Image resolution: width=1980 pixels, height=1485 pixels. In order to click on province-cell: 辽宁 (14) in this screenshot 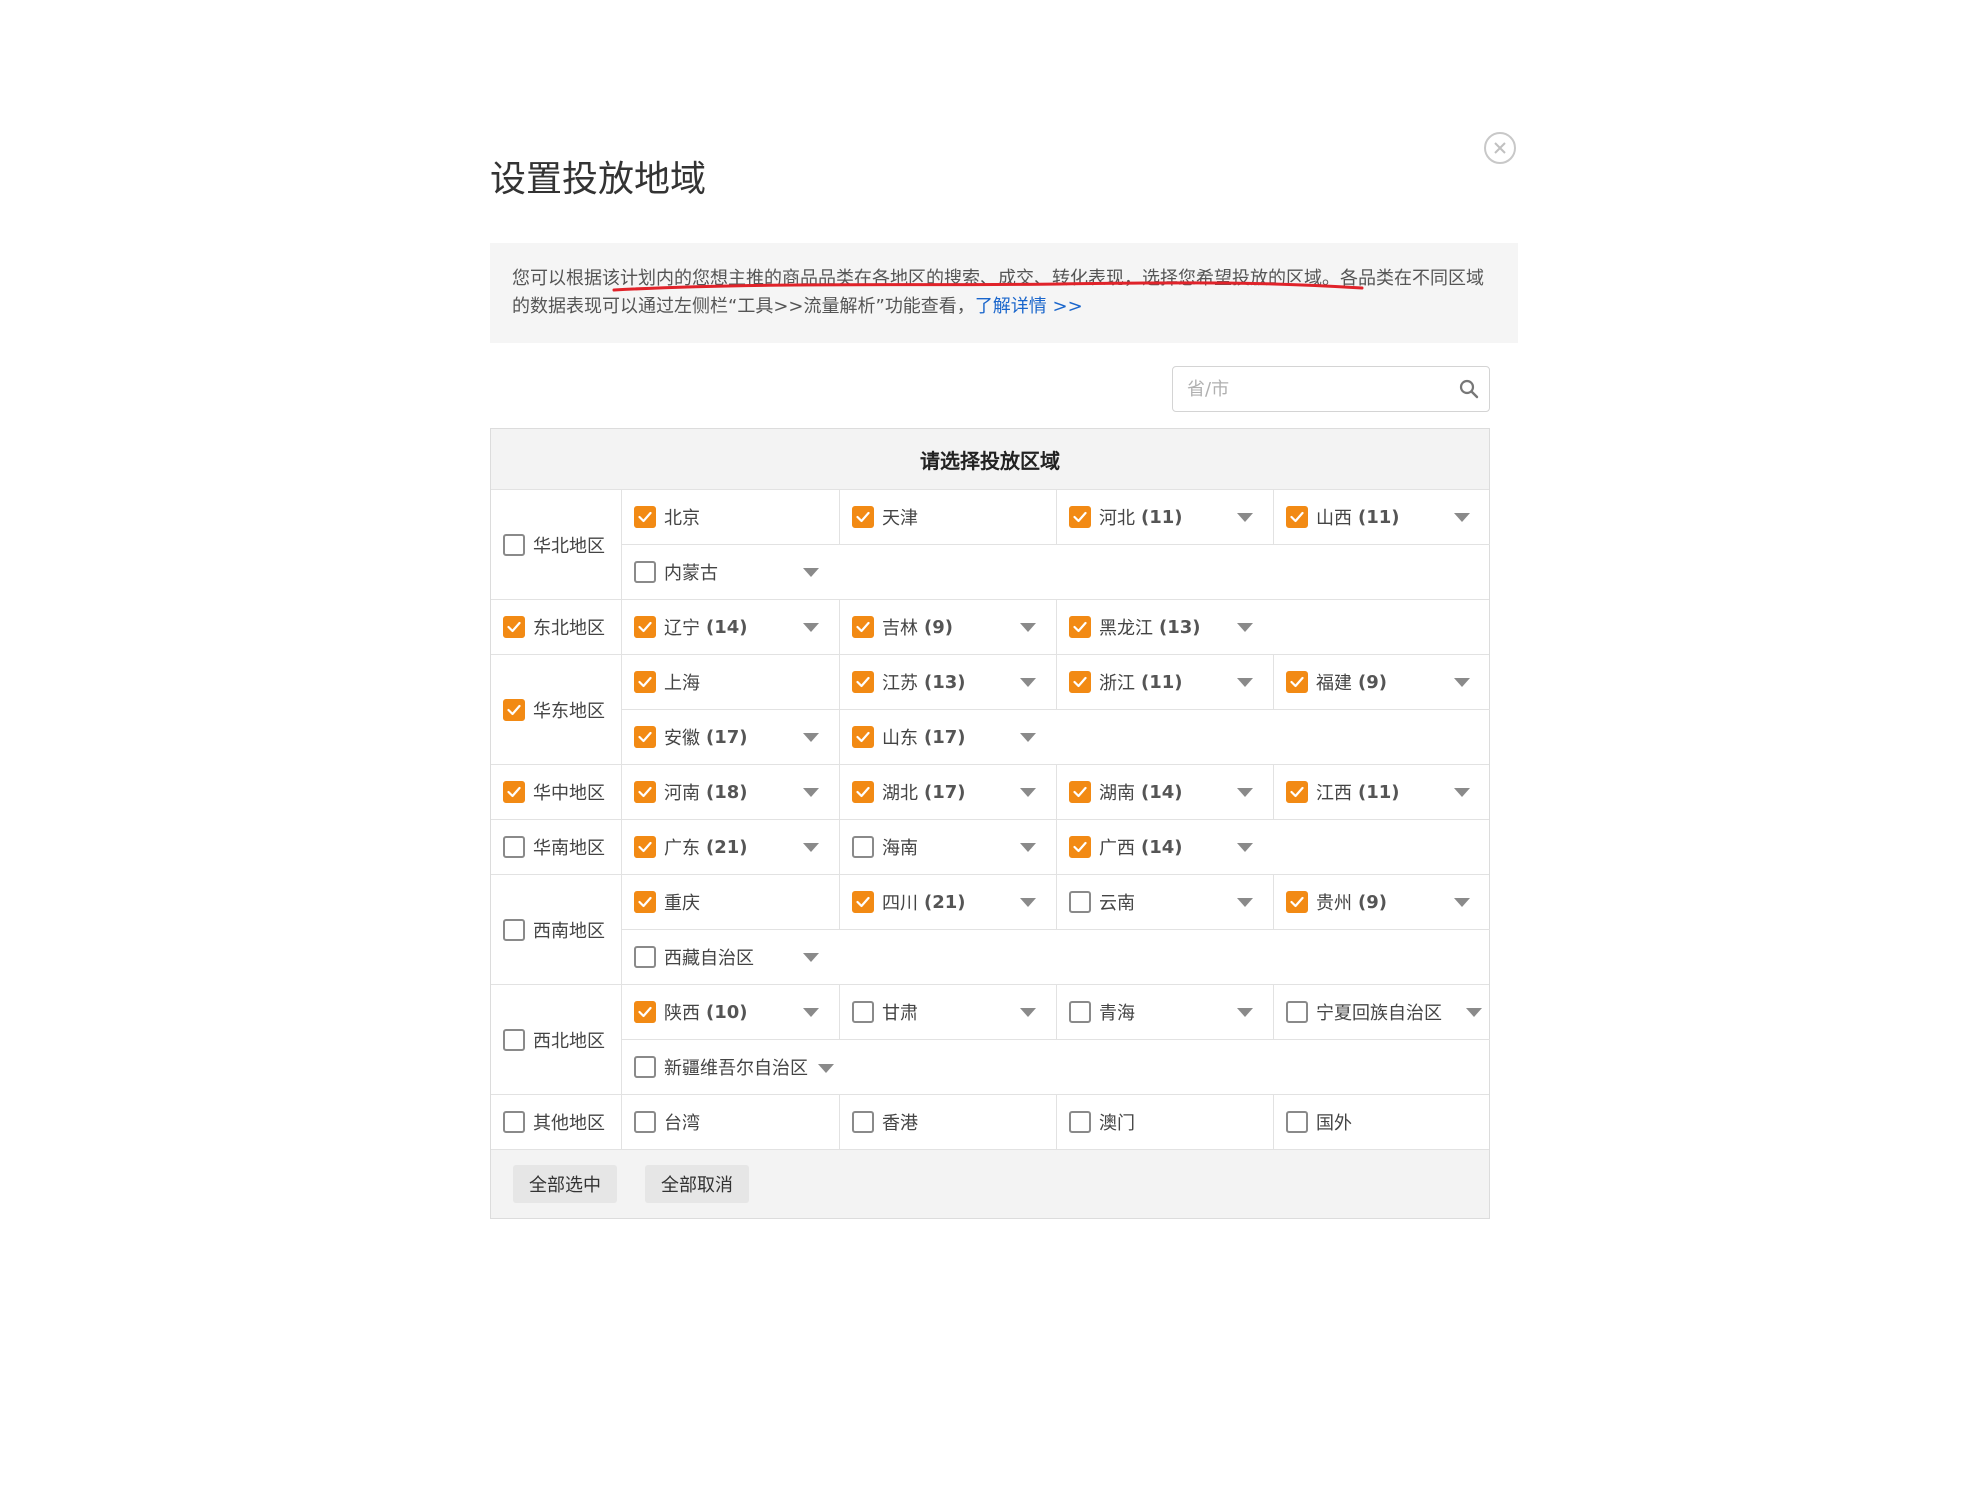, I will do `click(730, 627)`.